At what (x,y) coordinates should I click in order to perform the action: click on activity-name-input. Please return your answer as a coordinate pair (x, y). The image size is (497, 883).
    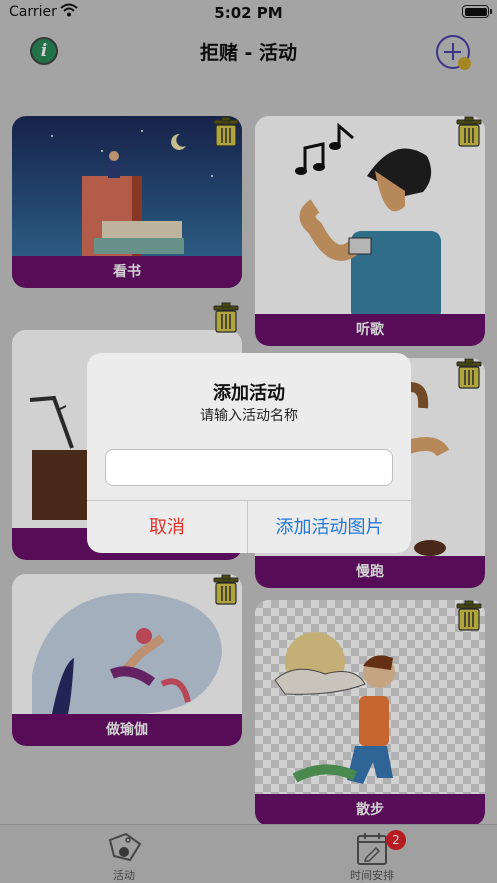
    Looking at the image, I should click on (249, 467).